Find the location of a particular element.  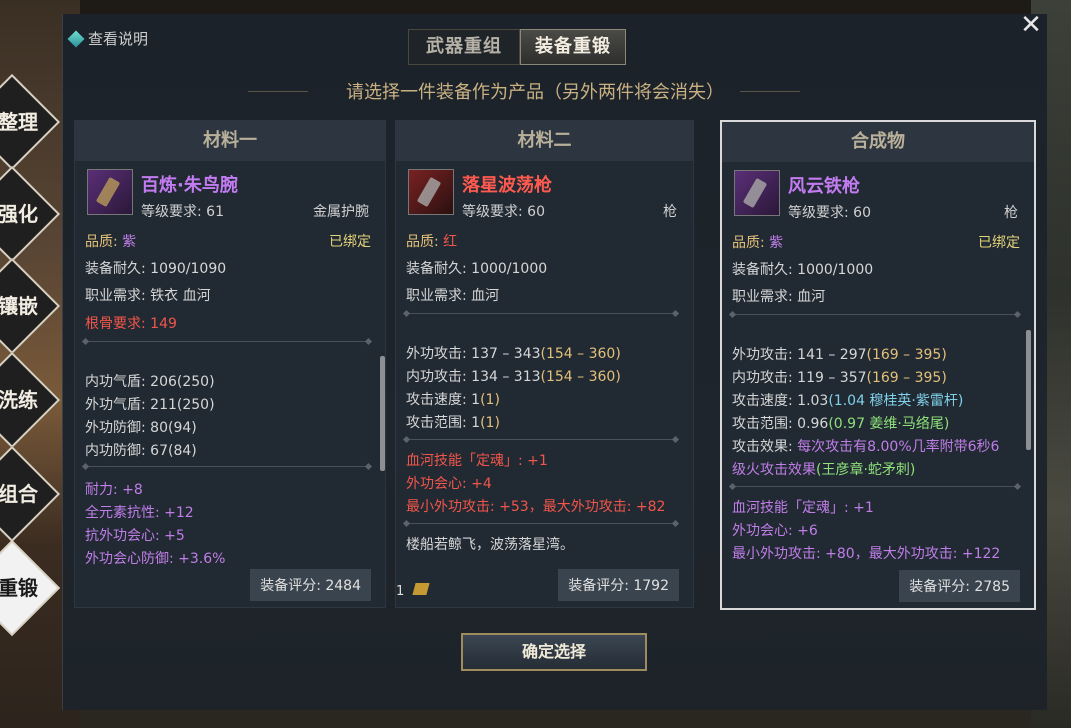

bonus-row: 外功会心: +4 is located at coordinates (449, 484).